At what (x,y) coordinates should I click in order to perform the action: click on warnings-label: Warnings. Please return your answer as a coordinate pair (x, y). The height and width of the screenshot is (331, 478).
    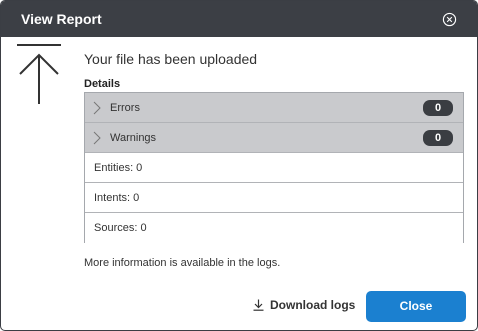
    Looking at the image, I should click on (133, 138).